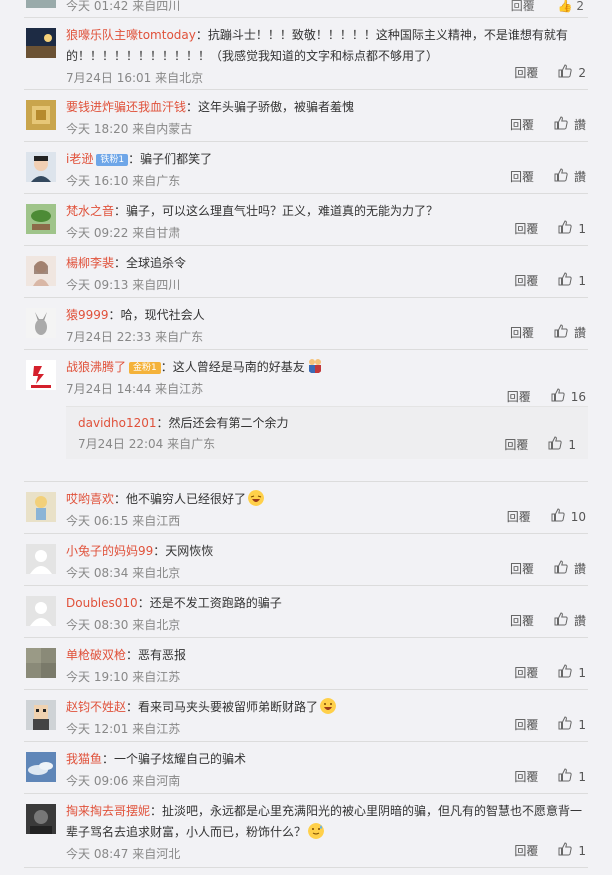 This screenshot has height=875, width=612. I want to click on username-link: 狼嚎乐队主嚎tomtoday, so click(131, 35).